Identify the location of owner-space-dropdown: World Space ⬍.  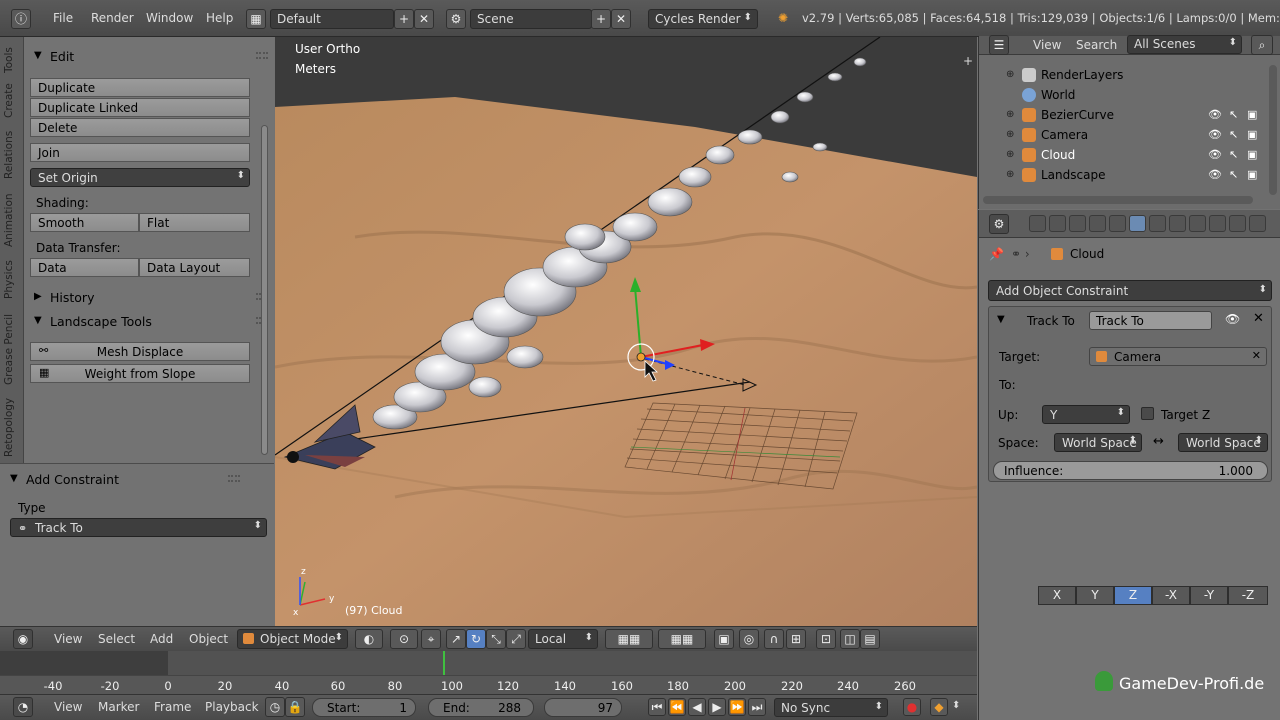
(1098, 442).